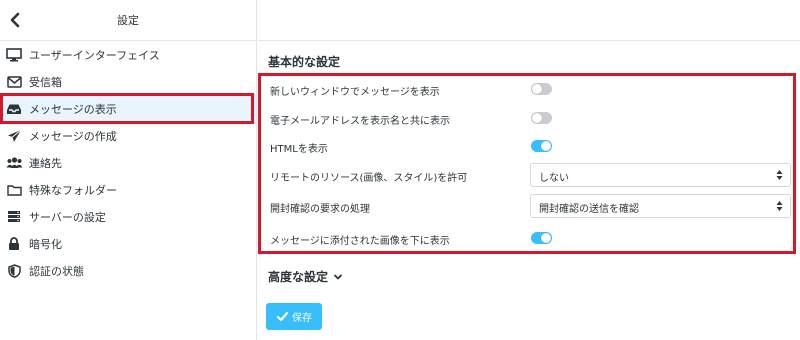  I want to click on sidebar-header: 設定, so click(128, 20).